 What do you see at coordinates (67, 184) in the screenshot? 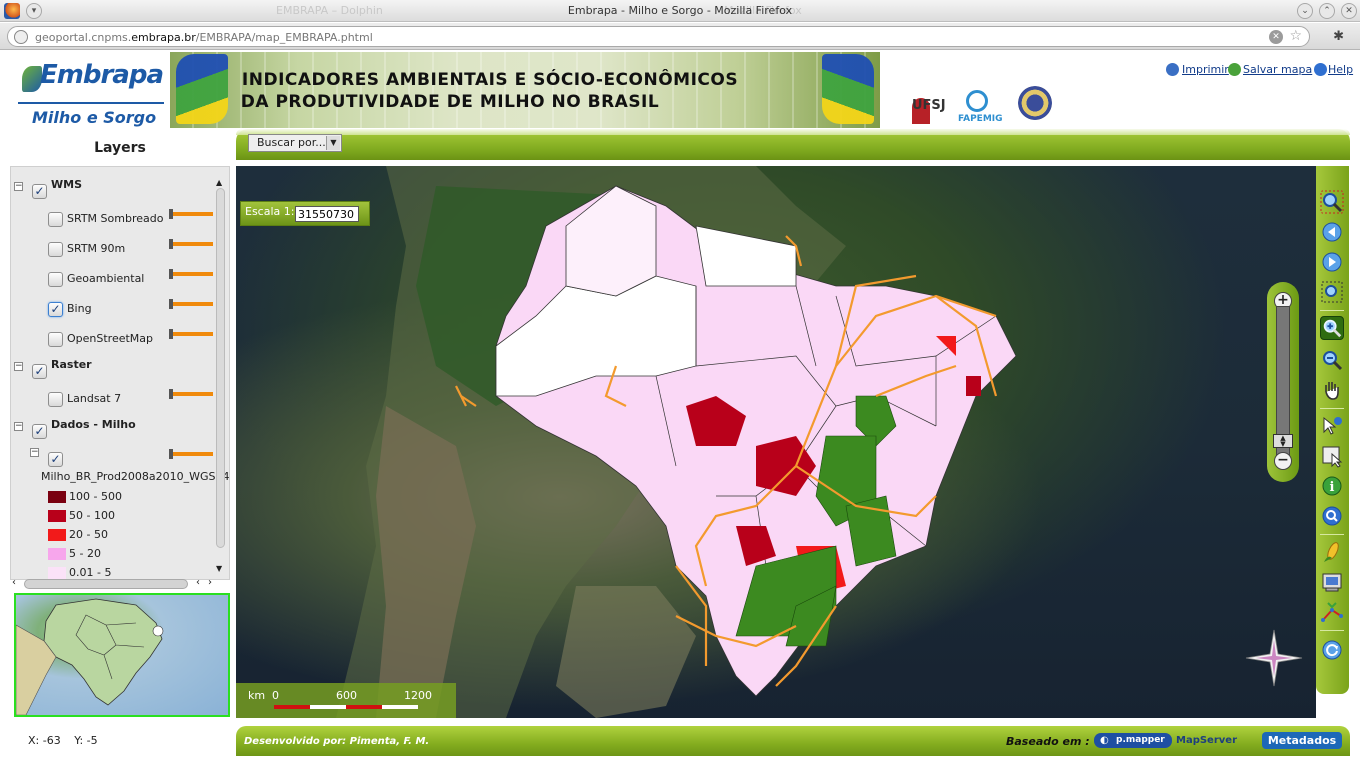
I see `layer-group-wms: WMS` at bounding box center [67, 184].